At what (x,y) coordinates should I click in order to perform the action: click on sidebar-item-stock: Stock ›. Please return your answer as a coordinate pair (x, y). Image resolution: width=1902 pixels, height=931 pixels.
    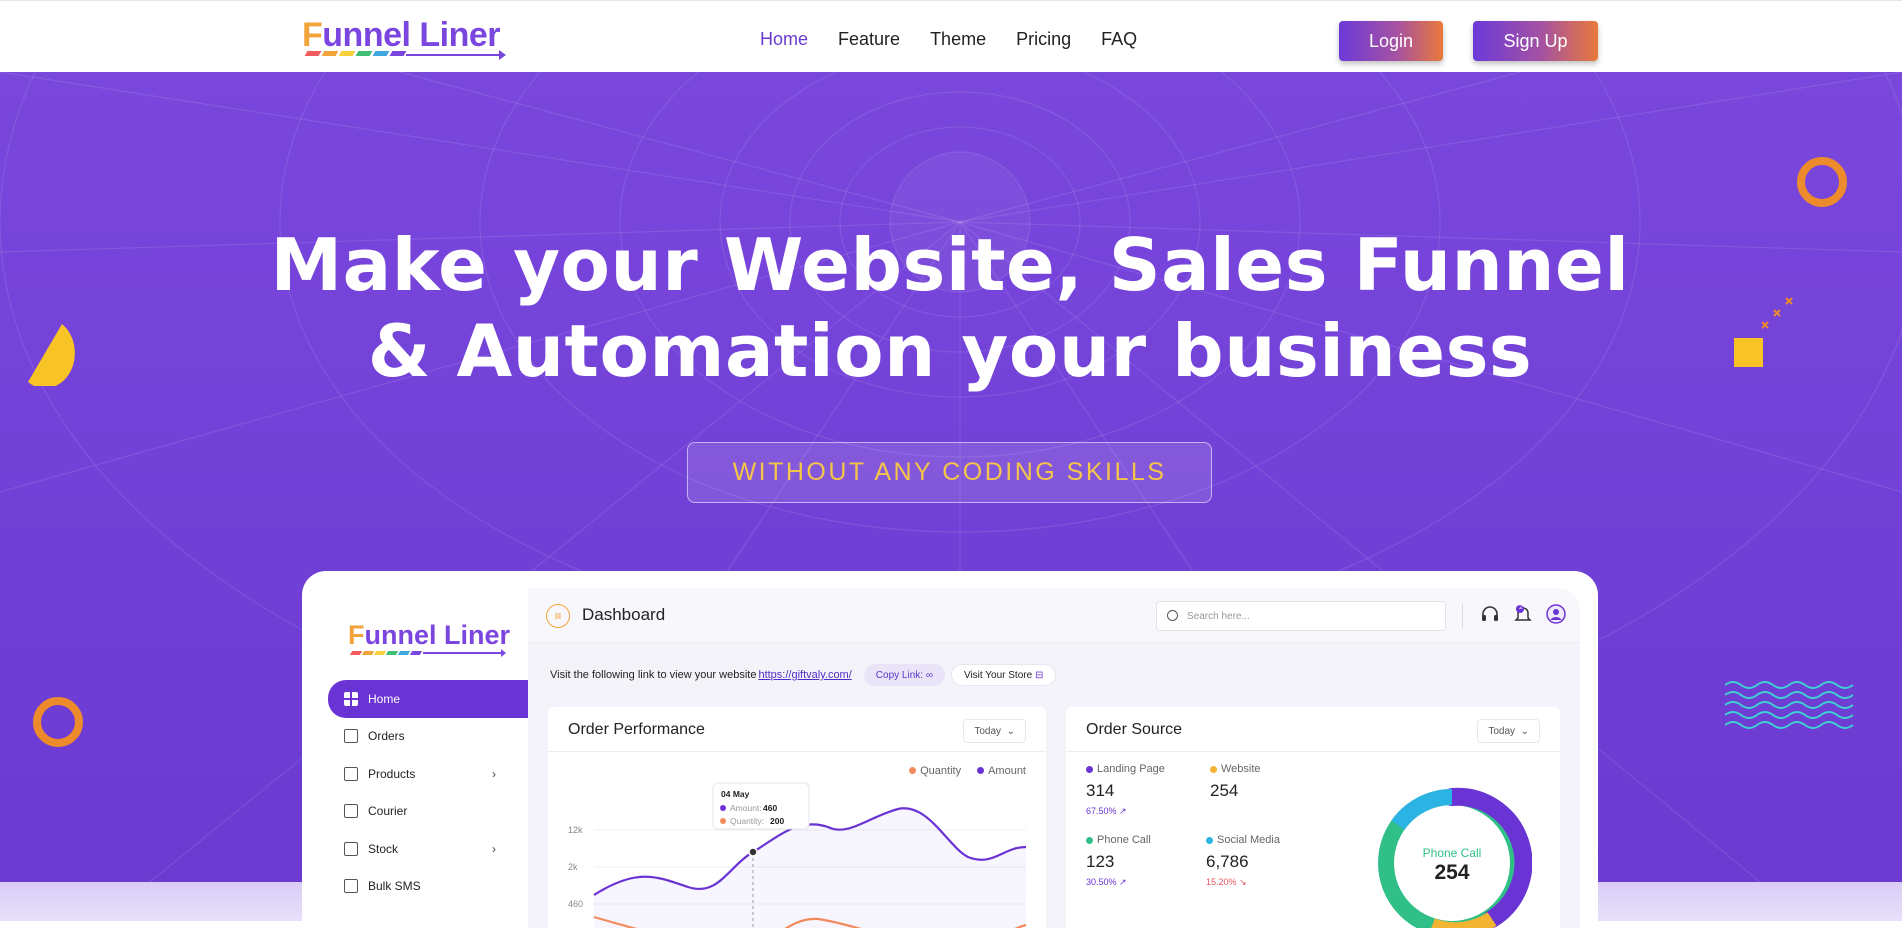
    Looking at the image, I should click on (428, 849).